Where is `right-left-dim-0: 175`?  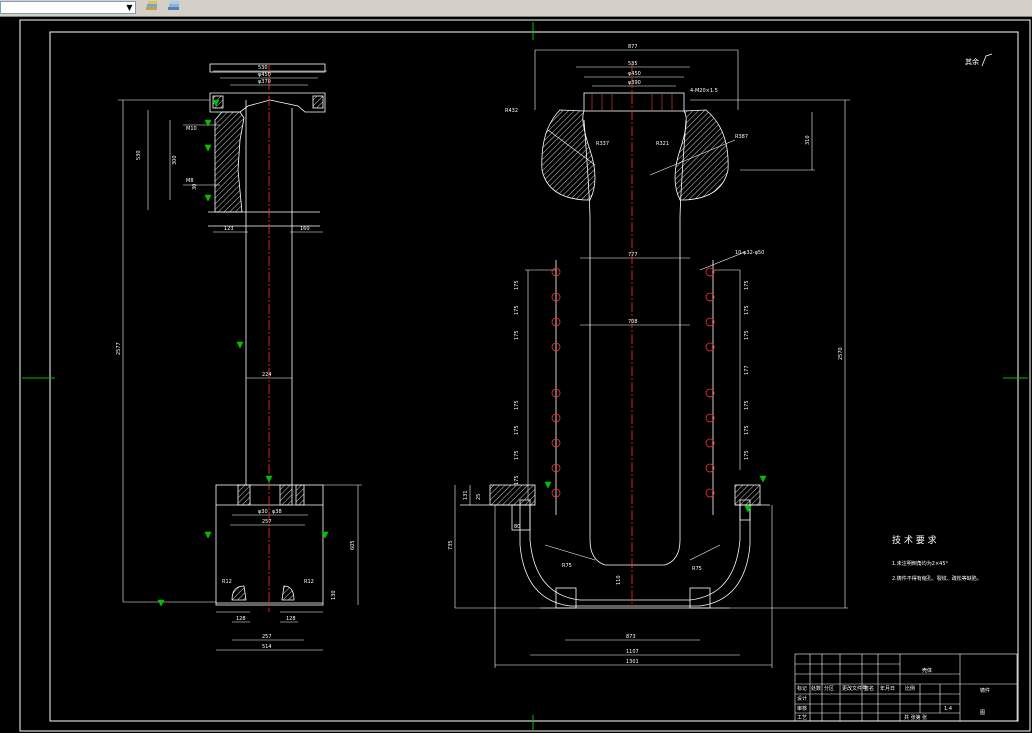
right-left-dim-0: 175 is located at coordinates (517, 285).